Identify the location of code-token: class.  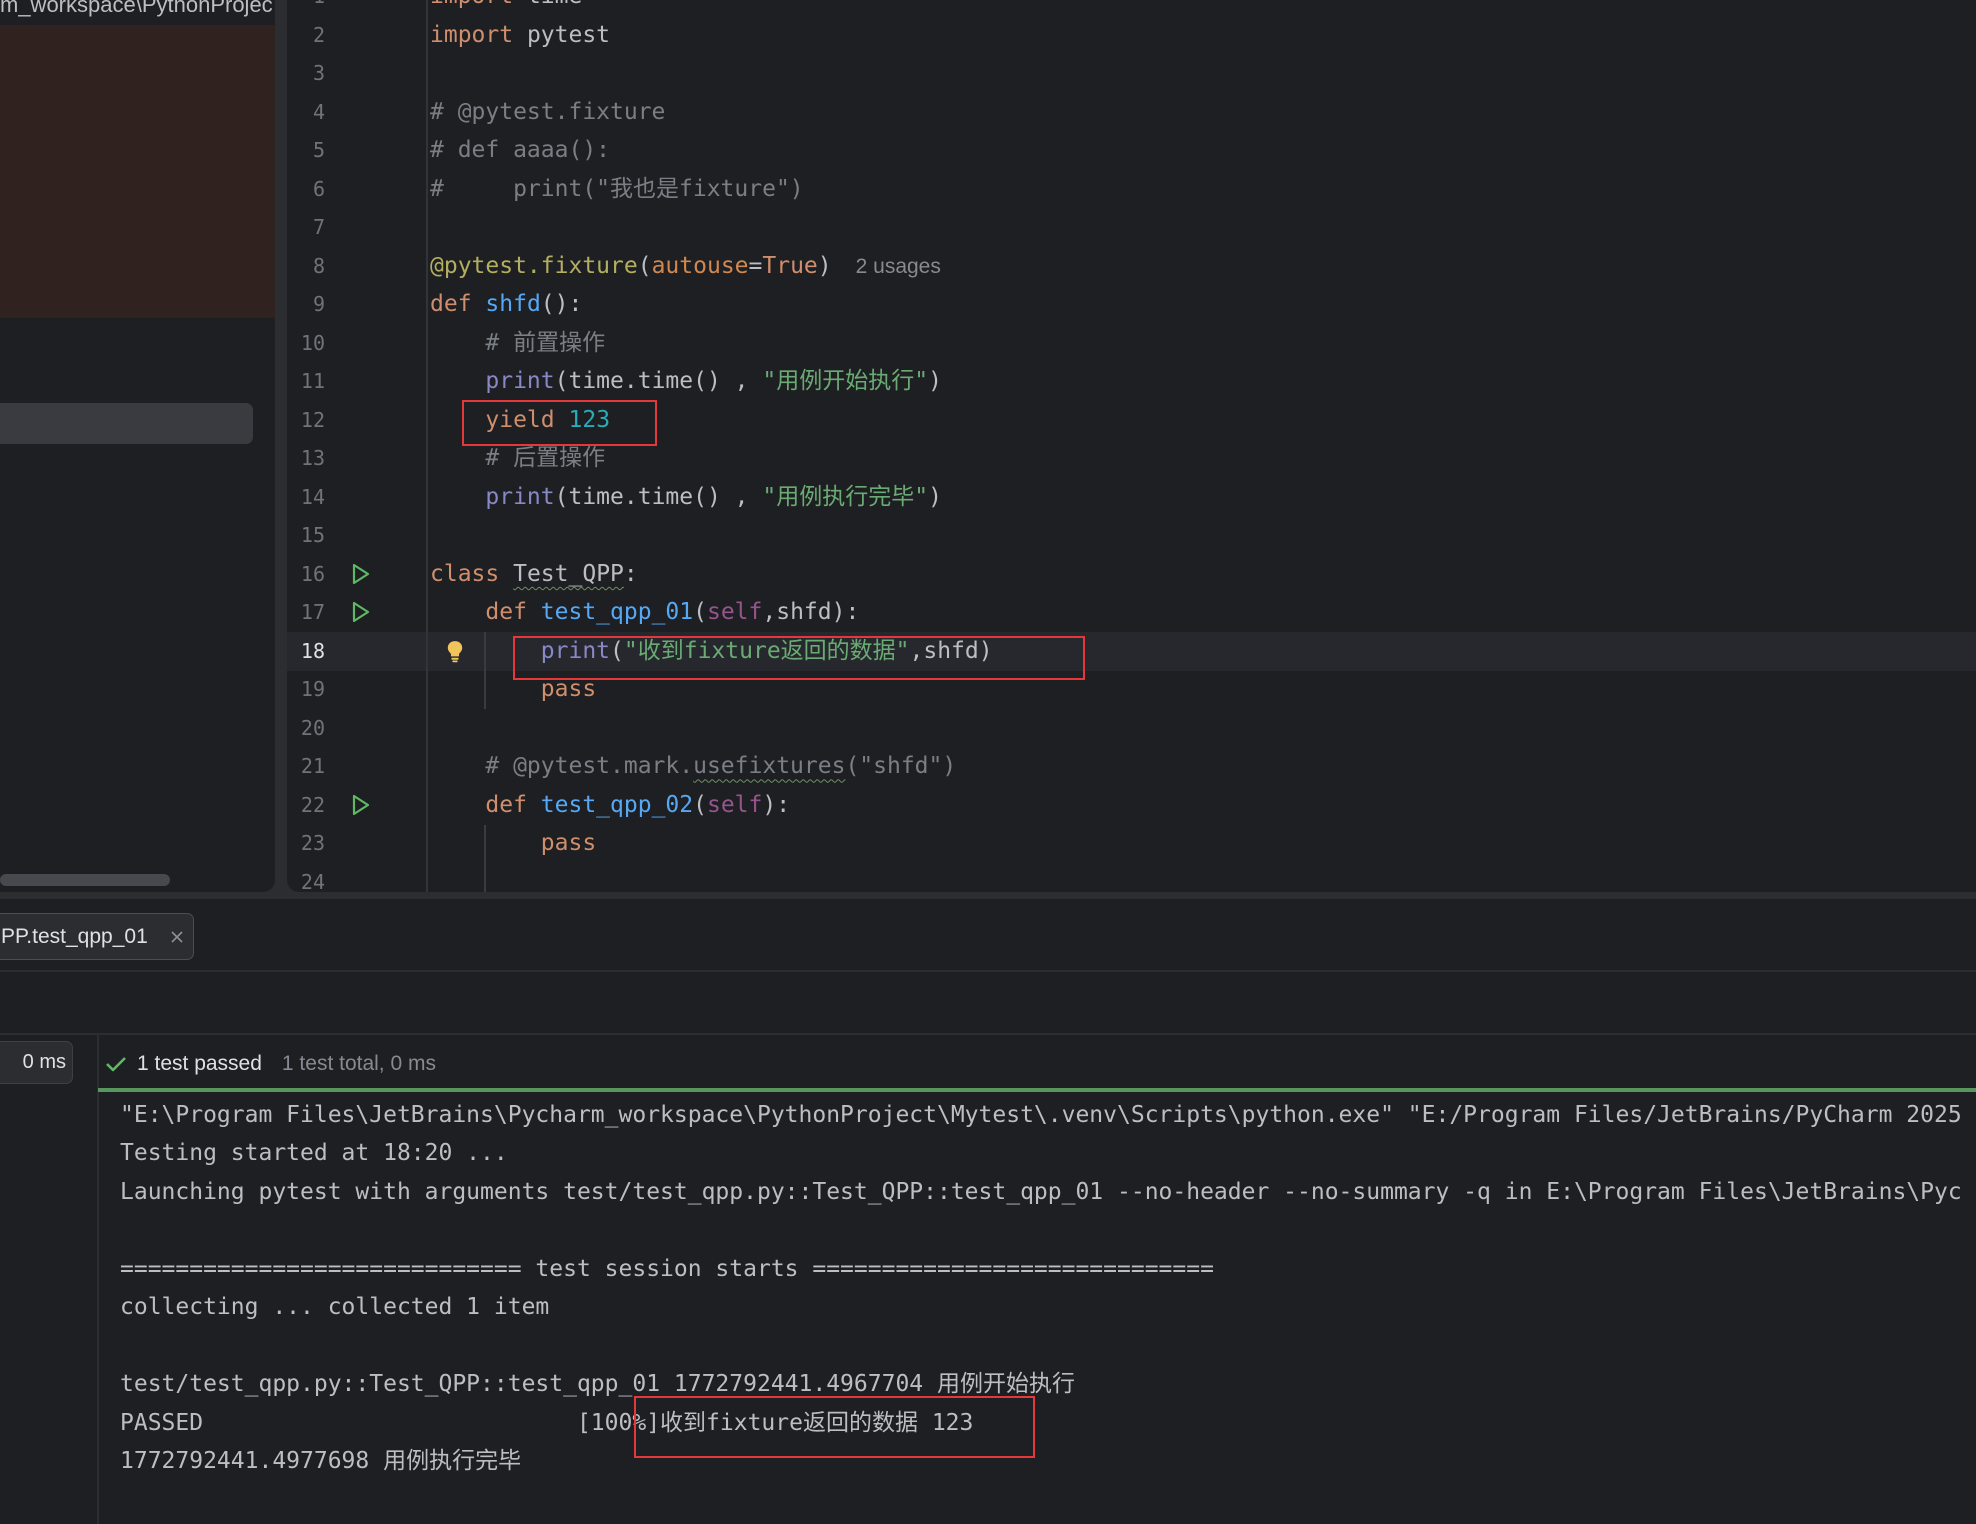
(465, 573).